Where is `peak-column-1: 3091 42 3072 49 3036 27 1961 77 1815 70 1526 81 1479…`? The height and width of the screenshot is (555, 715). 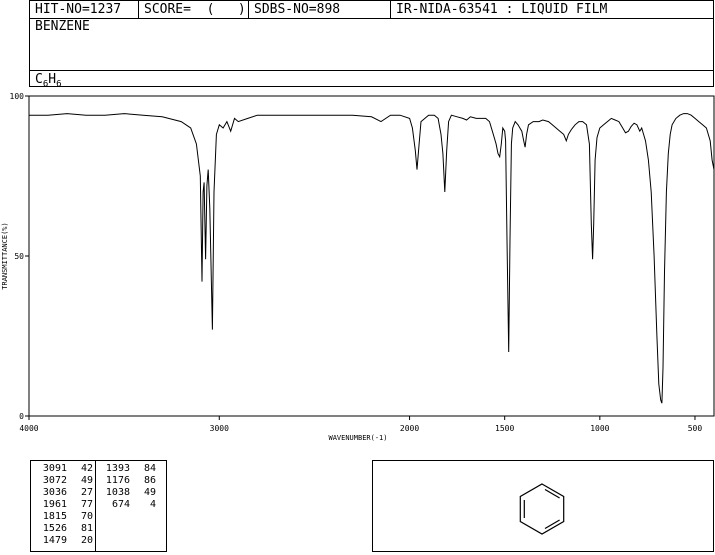 peak-column-1: 3091 42 3072 49 3036 27 1961 77 1815 70 1526 81 1479… is located at coordinates (65, 505).